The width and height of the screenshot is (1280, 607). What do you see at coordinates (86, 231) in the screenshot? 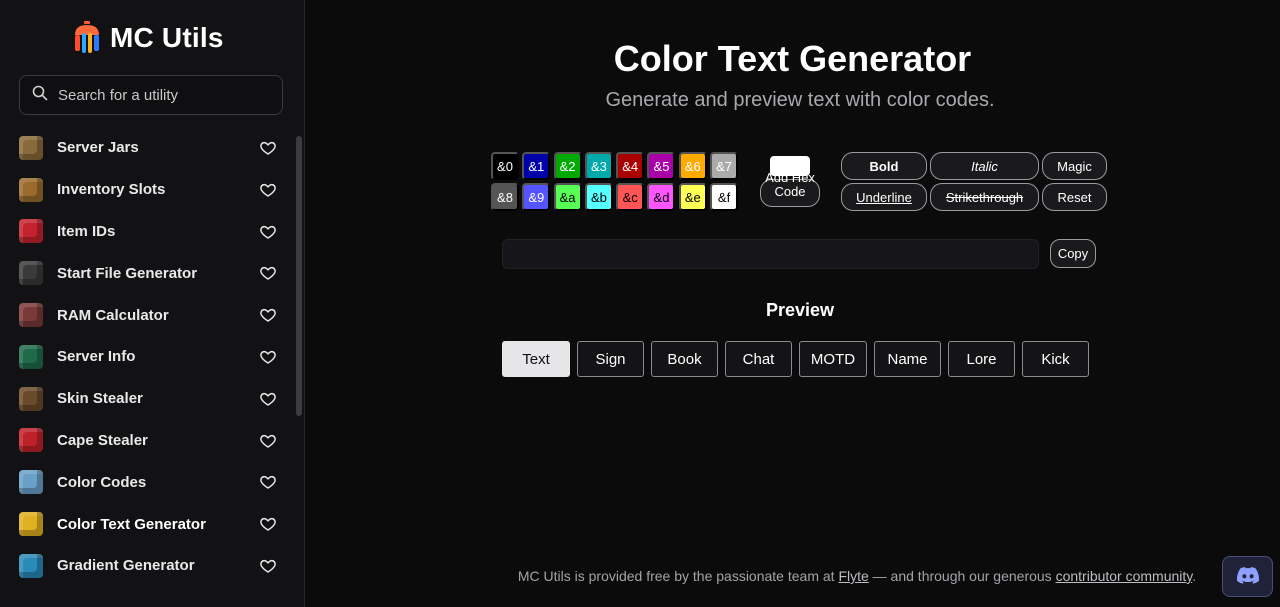
I see `sidebar-item-label: Item IDs` at bounding box center [86, 231].